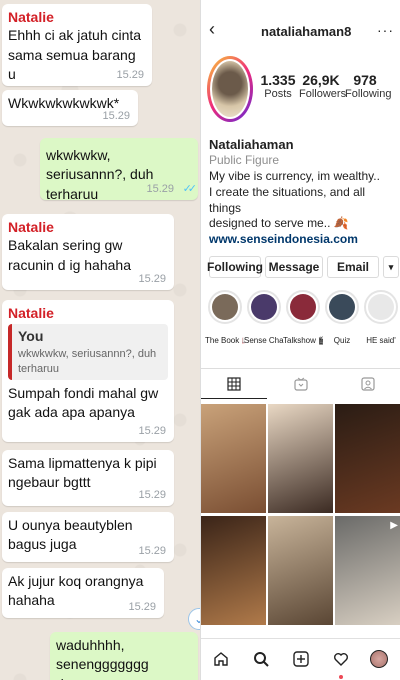  What do you see at coordinates (212, 29) in the screenshot?
I see `back-arrow-icon: ‹` at bounding box center [212, 29].